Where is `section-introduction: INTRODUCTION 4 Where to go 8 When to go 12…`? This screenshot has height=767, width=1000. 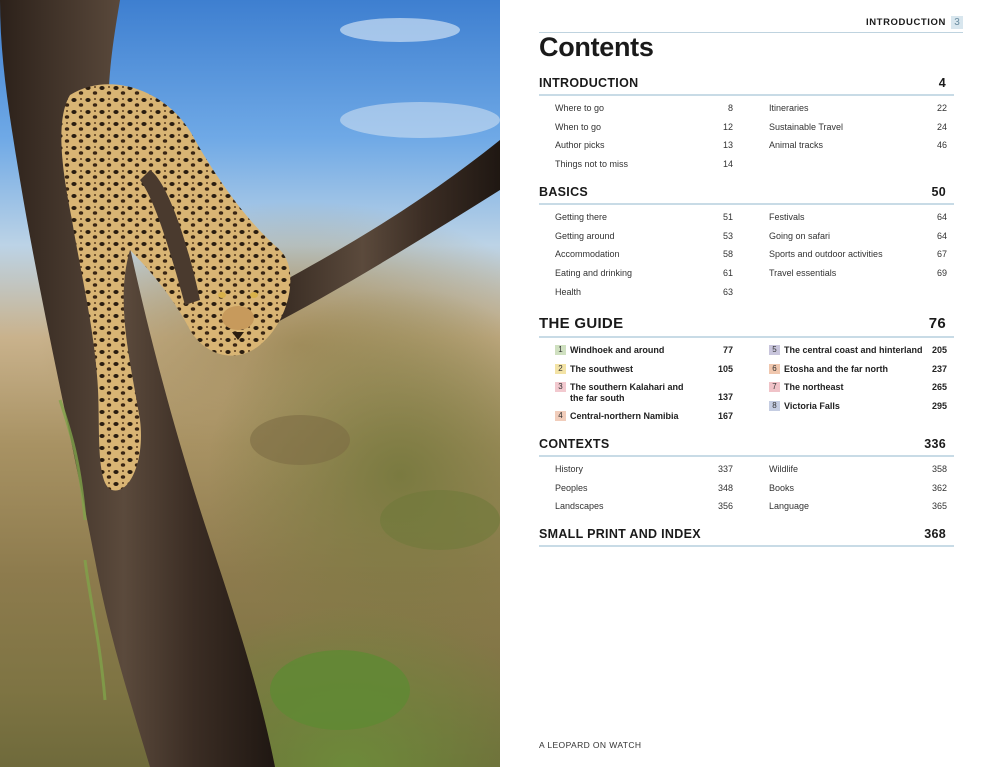 section-introduction: INTRODUCTION 4 Where to go 8 When to go 12… is located at coordinates (746, 122).